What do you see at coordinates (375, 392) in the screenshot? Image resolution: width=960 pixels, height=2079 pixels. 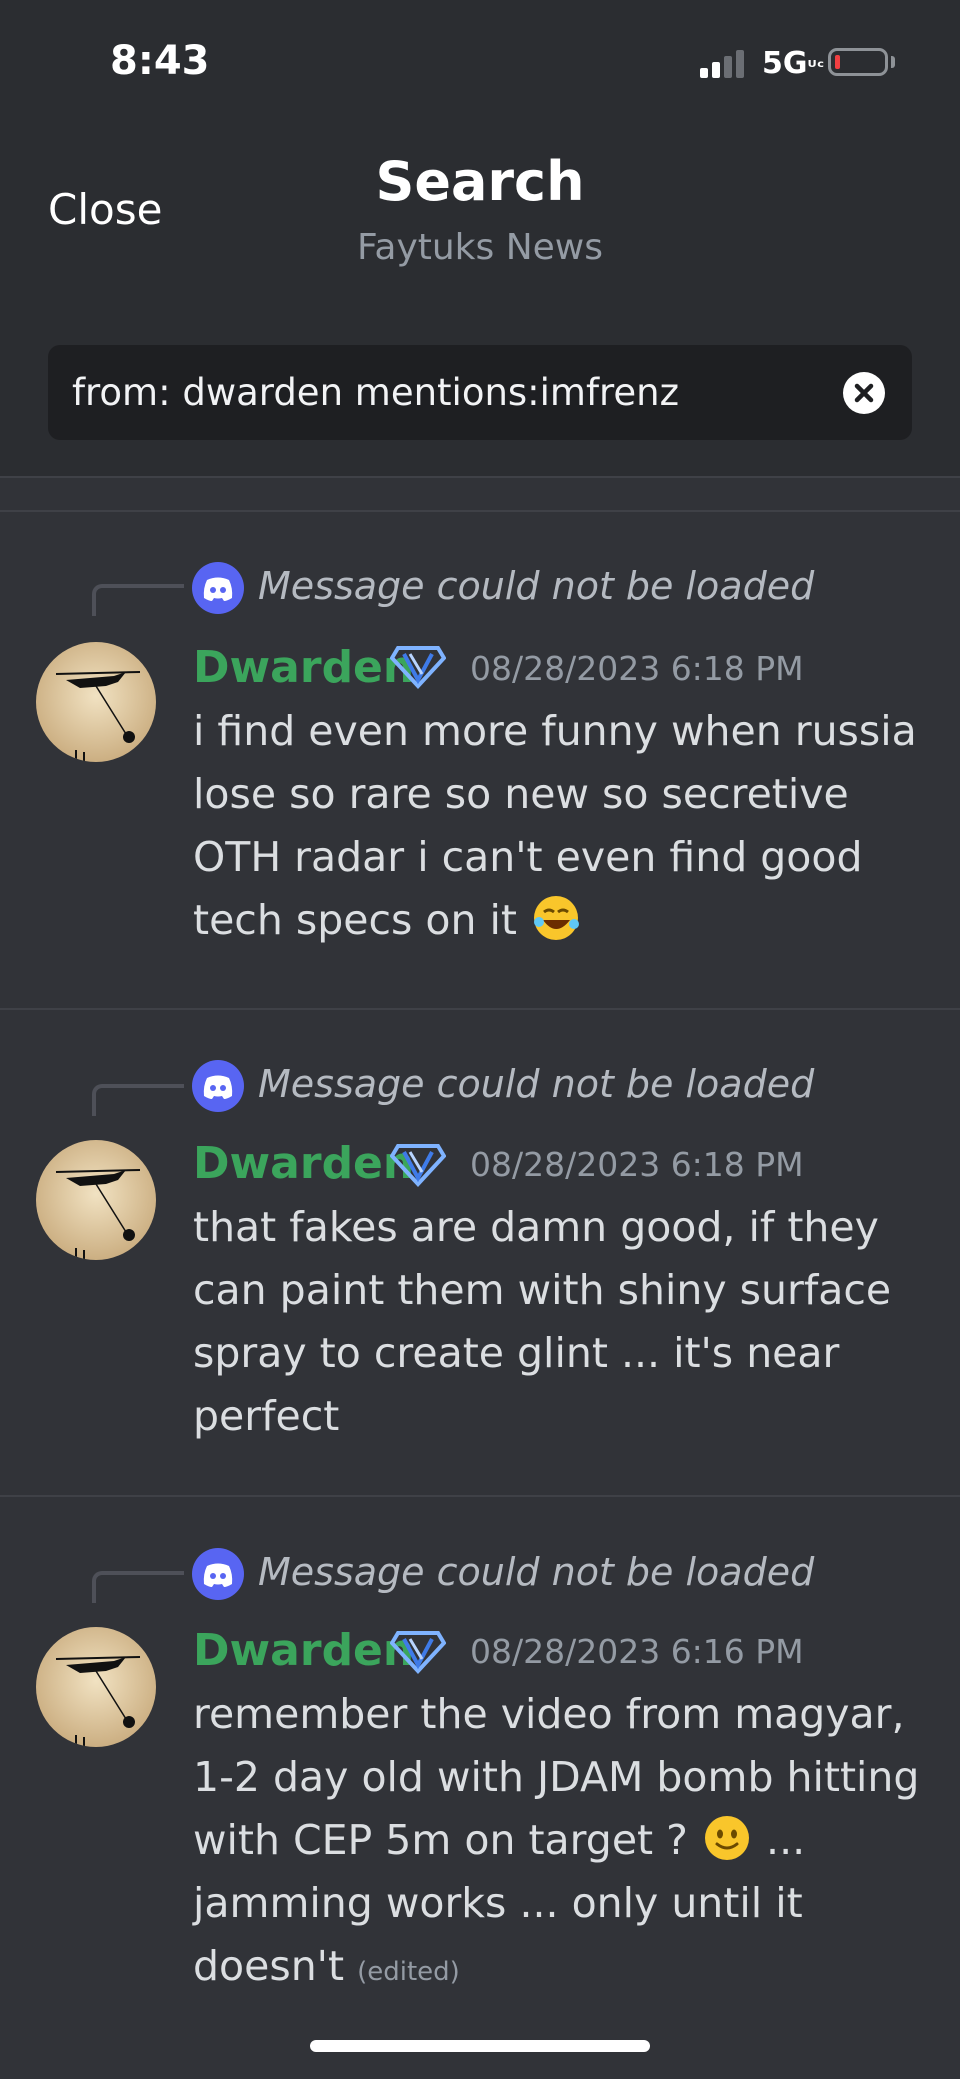 I see `search-query: from: dwarden mentions:imfrenz` at bounding box center [375, 392].